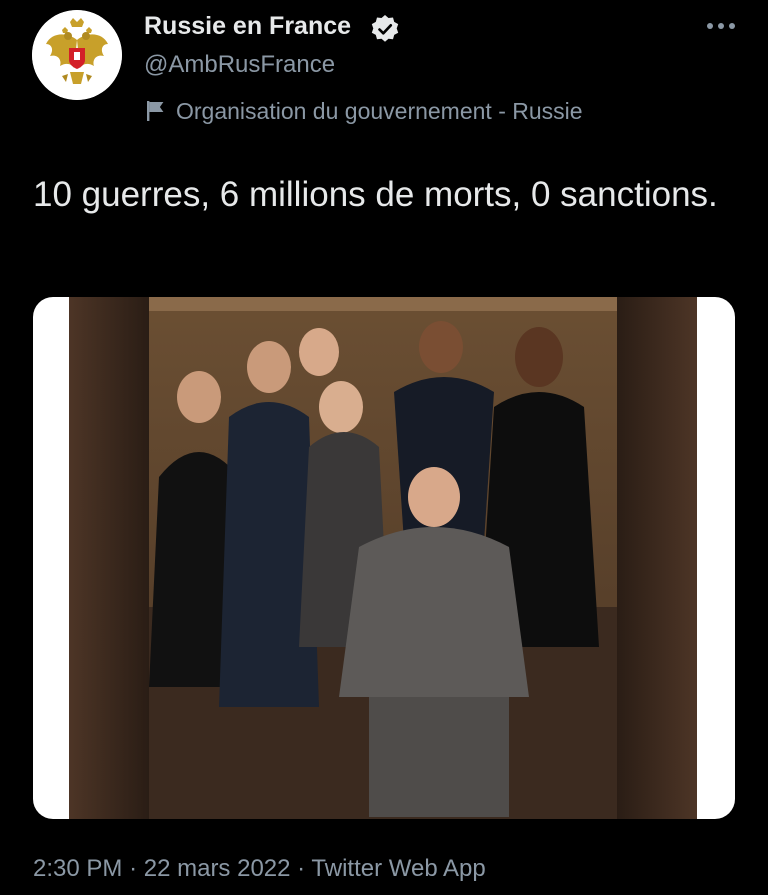 This screenshot has width=768, height=895. I want to click on account-handle: @AmbRusFrance, so click(239, 65).